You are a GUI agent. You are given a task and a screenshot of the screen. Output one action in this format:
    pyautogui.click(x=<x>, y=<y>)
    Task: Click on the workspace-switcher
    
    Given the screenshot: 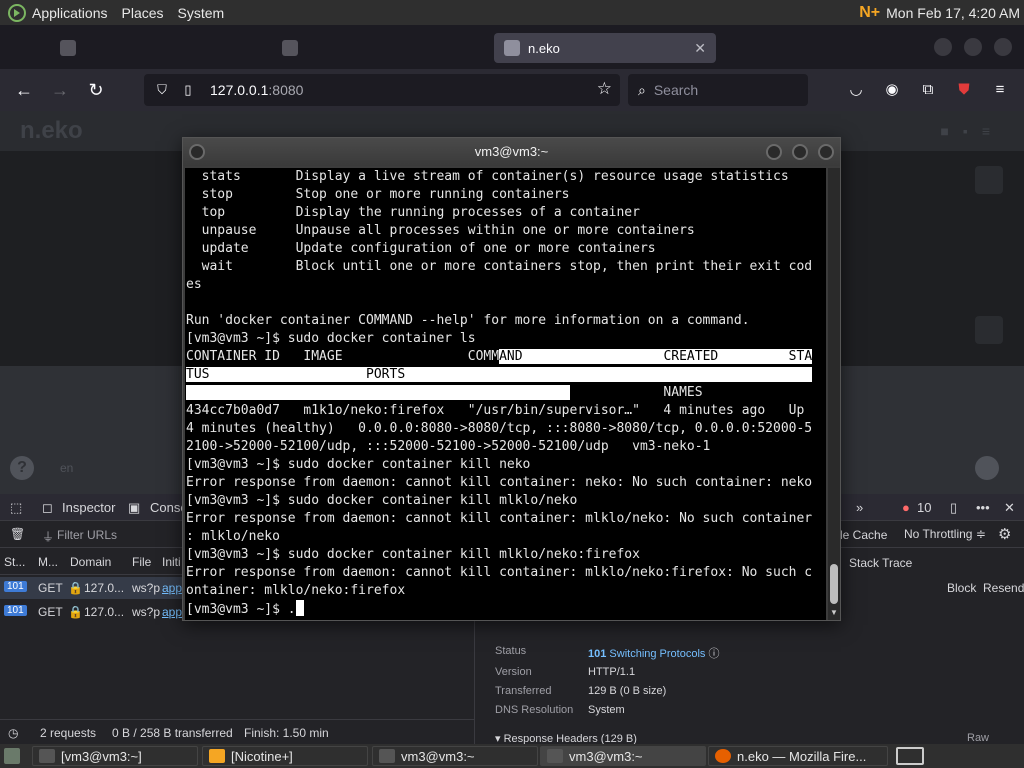 What is the action you would take?
    pyautogui.click(x=910, y=756)
    